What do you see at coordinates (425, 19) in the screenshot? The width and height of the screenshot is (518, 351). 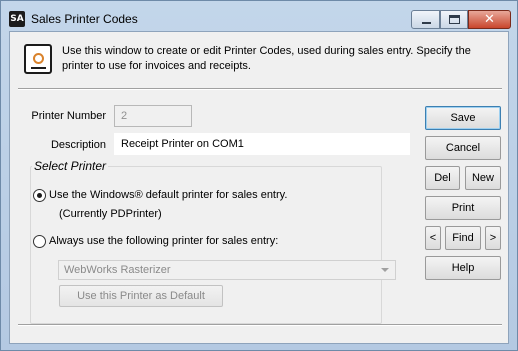 I see `minimize-button` at bounding box center [425, 19].